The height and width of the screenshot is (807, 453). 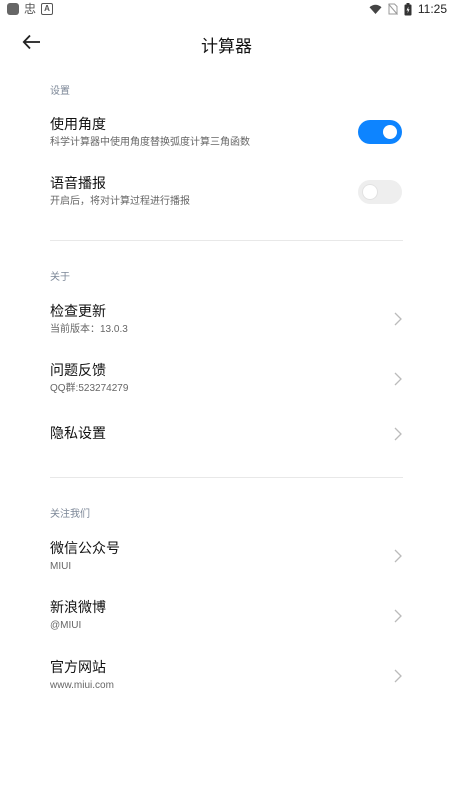 I want to click on setting-voice-desc: 开启后，将对计算过程进行播报, so click(x=120, y=201).